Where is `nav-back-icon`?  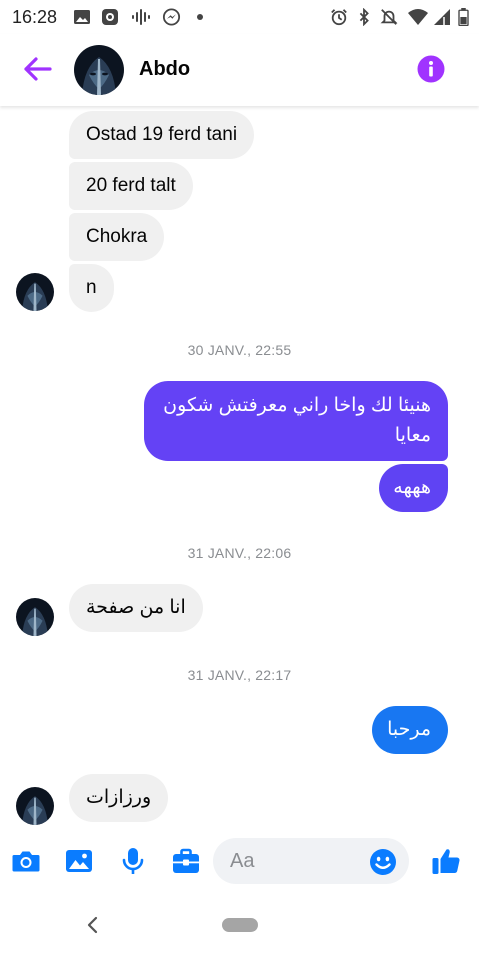
nav-back-icon is located at coordinates (93, 925).